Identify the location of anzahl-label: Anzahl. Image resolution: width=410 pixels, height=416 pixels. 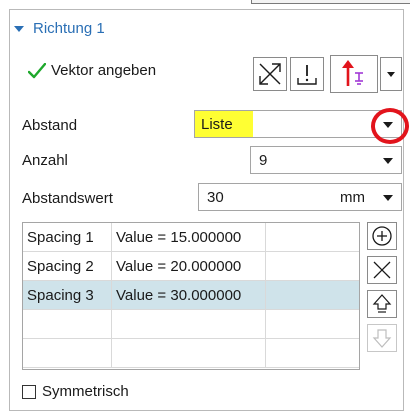
(45, 160).